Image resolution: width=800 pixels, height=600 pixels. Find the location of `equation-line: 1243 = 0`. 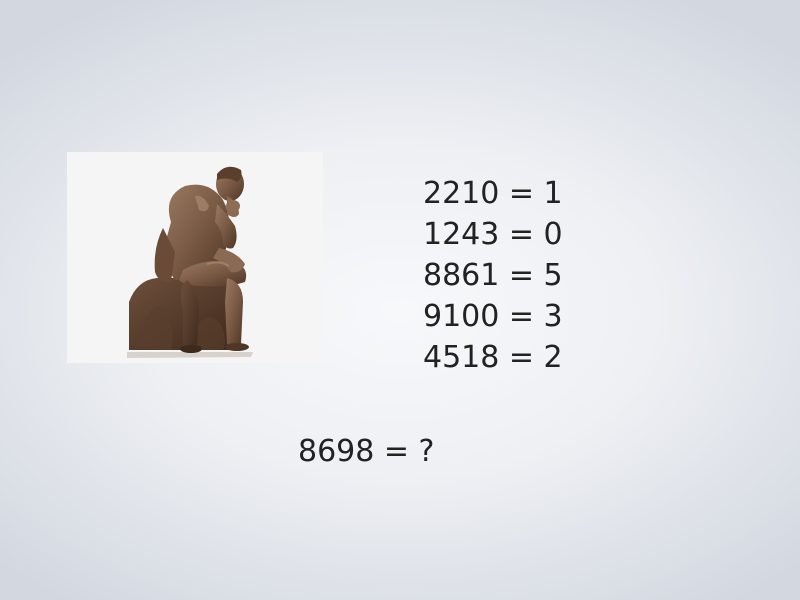

equation-line: 1243 = 0 is located at coordinates (493, 234).